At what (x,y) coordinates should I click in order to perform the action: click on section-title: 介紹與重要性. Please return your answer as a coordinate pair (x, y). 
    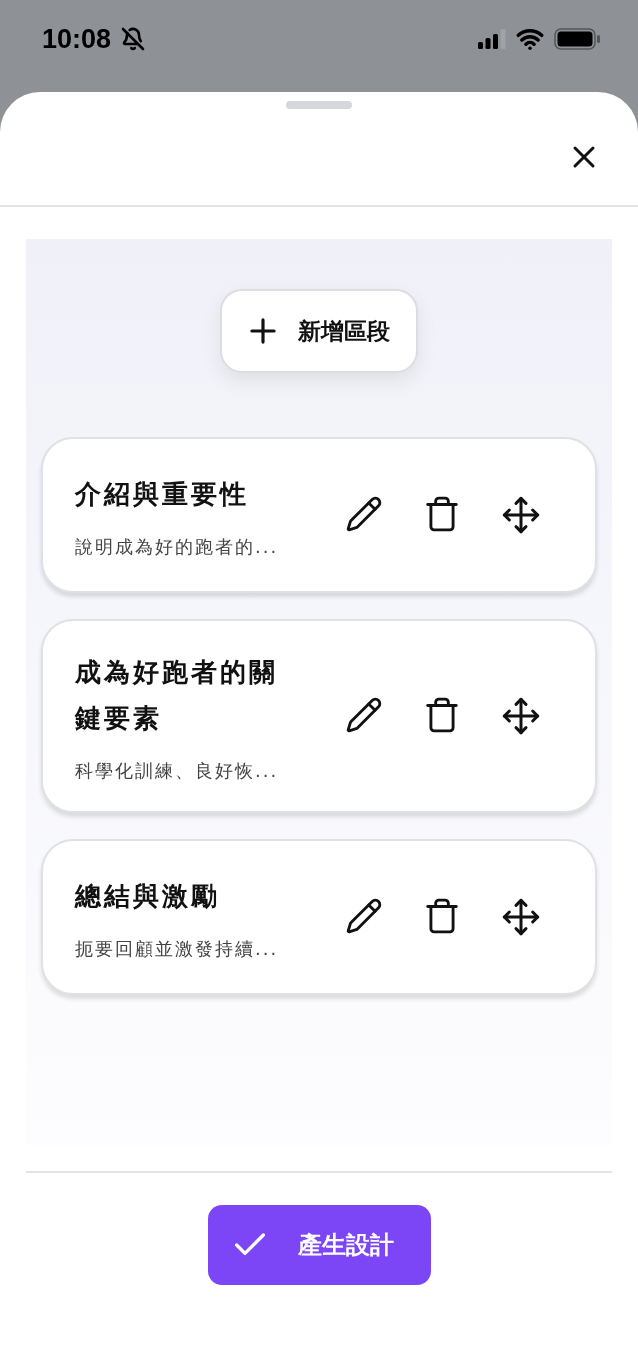
    Looking at the image, I should click on (162, 494).